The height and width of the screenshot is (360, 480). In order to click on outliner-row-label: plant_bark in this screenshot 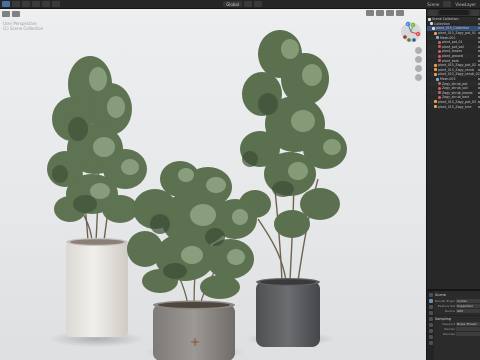, I will do `click(450, 60)`.